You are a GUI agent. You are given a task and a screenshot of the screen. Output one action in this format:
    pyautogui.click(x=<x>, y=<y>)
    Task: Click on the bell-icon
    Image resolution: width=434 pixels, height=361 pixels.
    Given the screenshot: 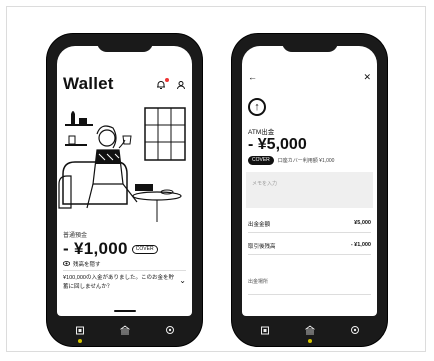 What is the action you would take?
    pyautogui.click(x=162, y=85)
    